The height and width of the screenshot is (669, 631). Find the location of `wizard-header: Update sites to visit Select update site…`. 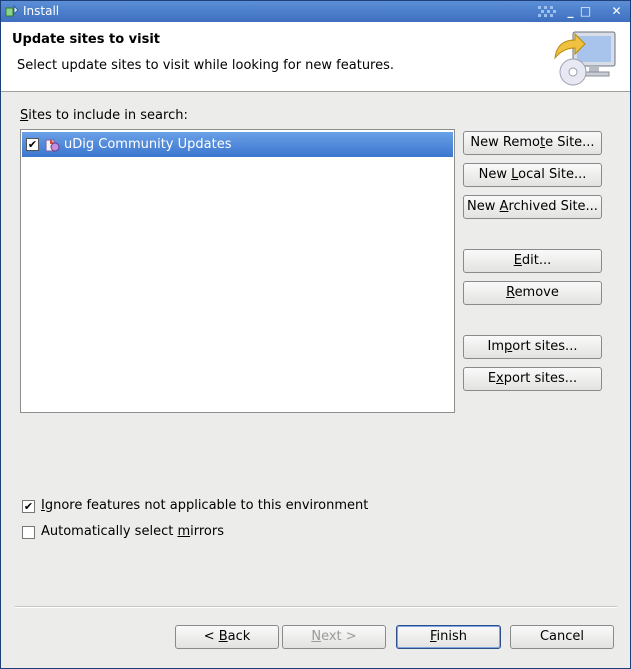

wizard-header: Update sites to visit Select update site… is located at coordinates (315, 57).